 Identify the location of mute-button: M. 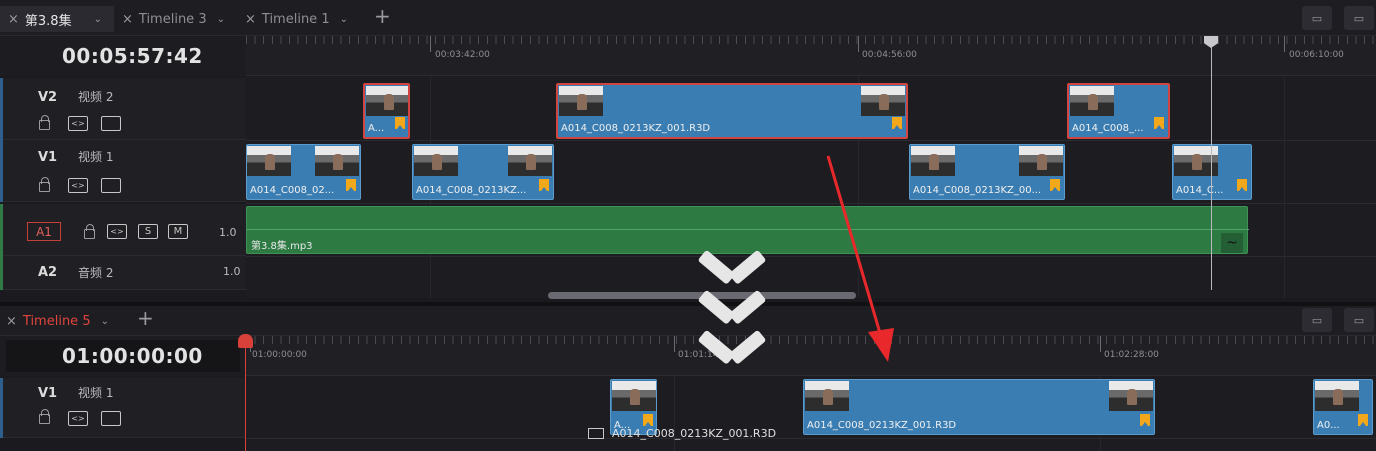
(178, 231).